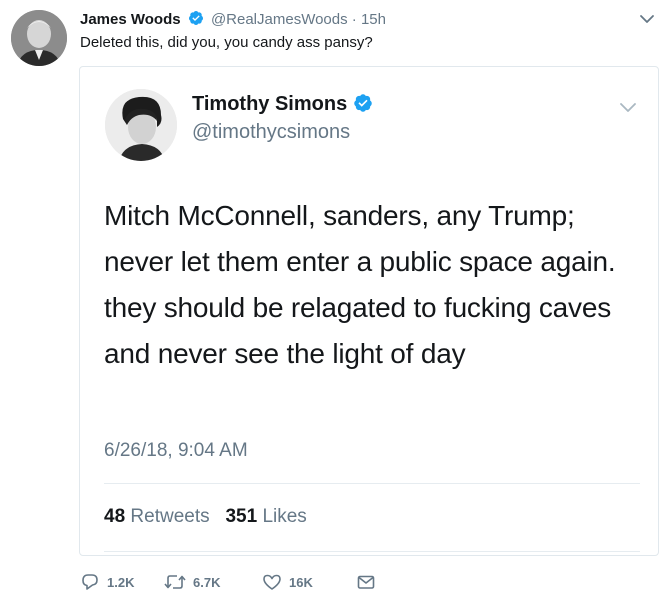 The height and width of the screenshot is (597, 670). What do you see at coordinates (301, 582) in the screenshot?
I see `like-count: 16K` at bounding box center [301, 582].